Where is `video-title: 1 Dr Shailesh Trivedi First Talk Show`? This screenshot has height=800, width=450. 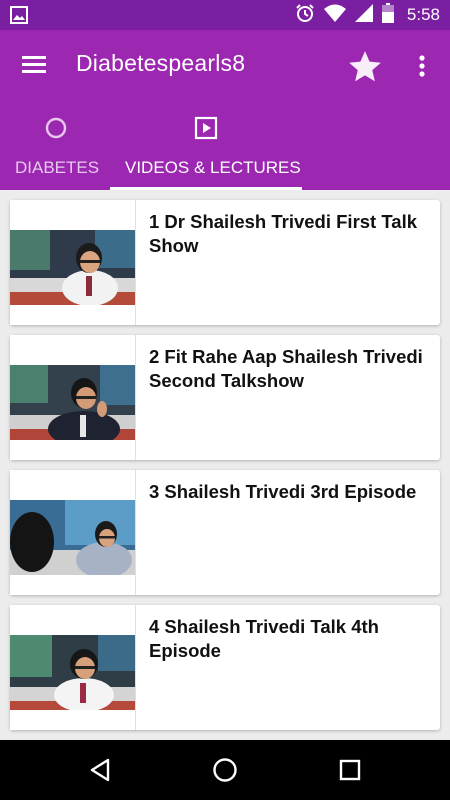
video-title: 1 Dr Shailesh Trivedi First Talk Show is located at coordinates (290, 234).